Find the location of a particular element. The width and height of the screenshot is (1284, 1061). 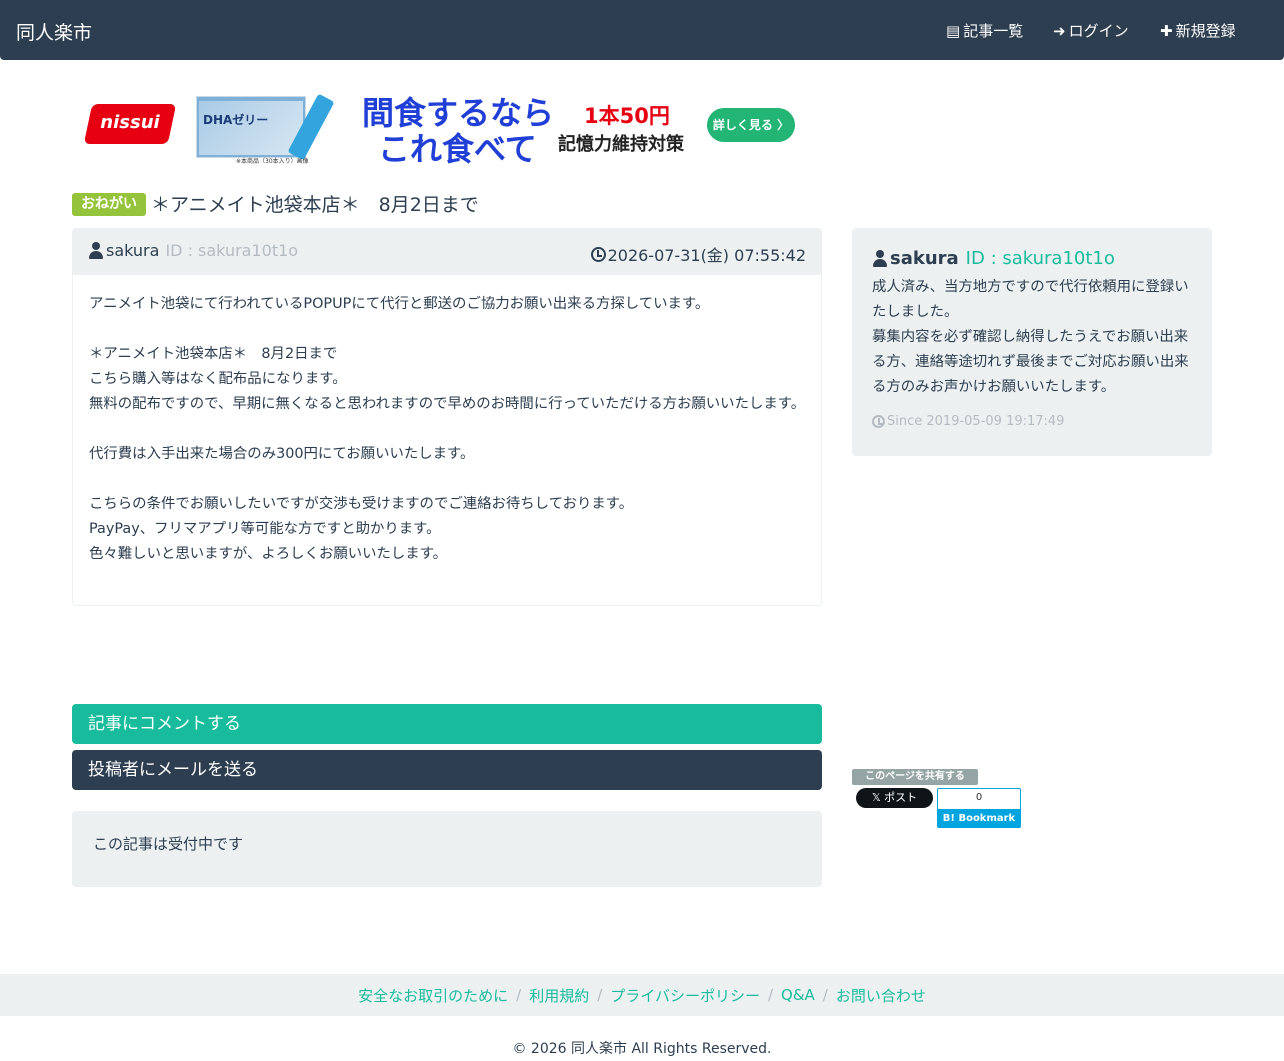

post-date-text: 2026-07-31(金) 07:55:42 is located at coordinates (706, 255).